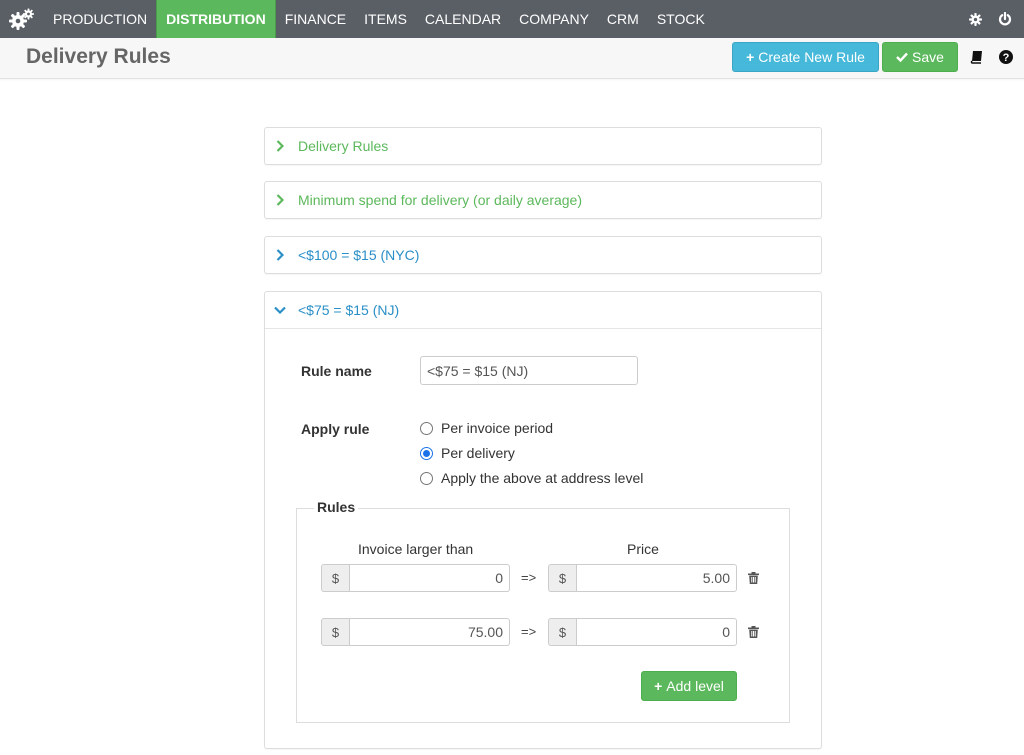  I want to click on radio-address-level: Apply the above at address level, so click(531, 478).